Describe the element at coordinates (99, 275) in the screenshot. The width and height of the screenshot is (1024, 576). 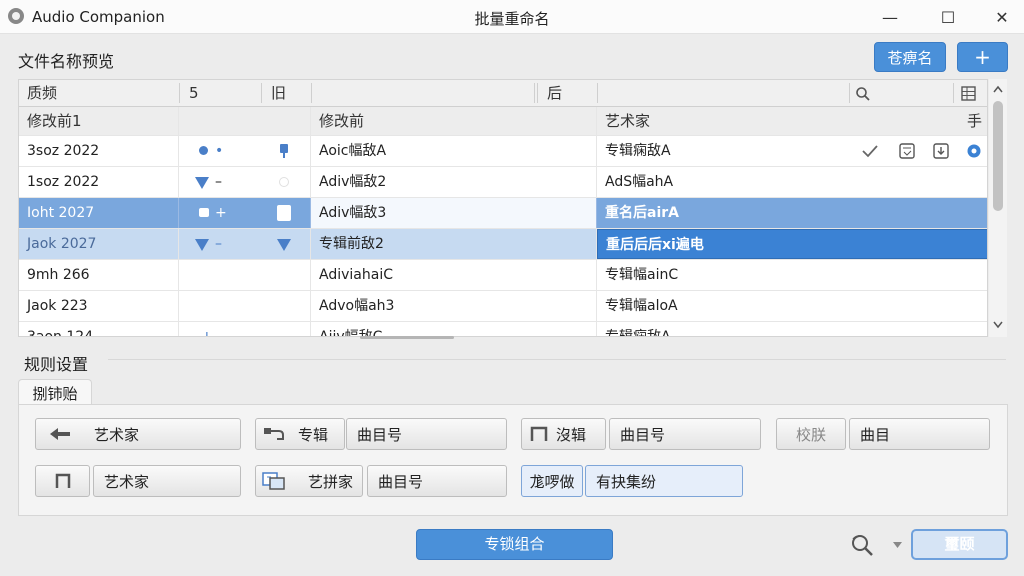
I see `row-date: 9mh 266` at that location.